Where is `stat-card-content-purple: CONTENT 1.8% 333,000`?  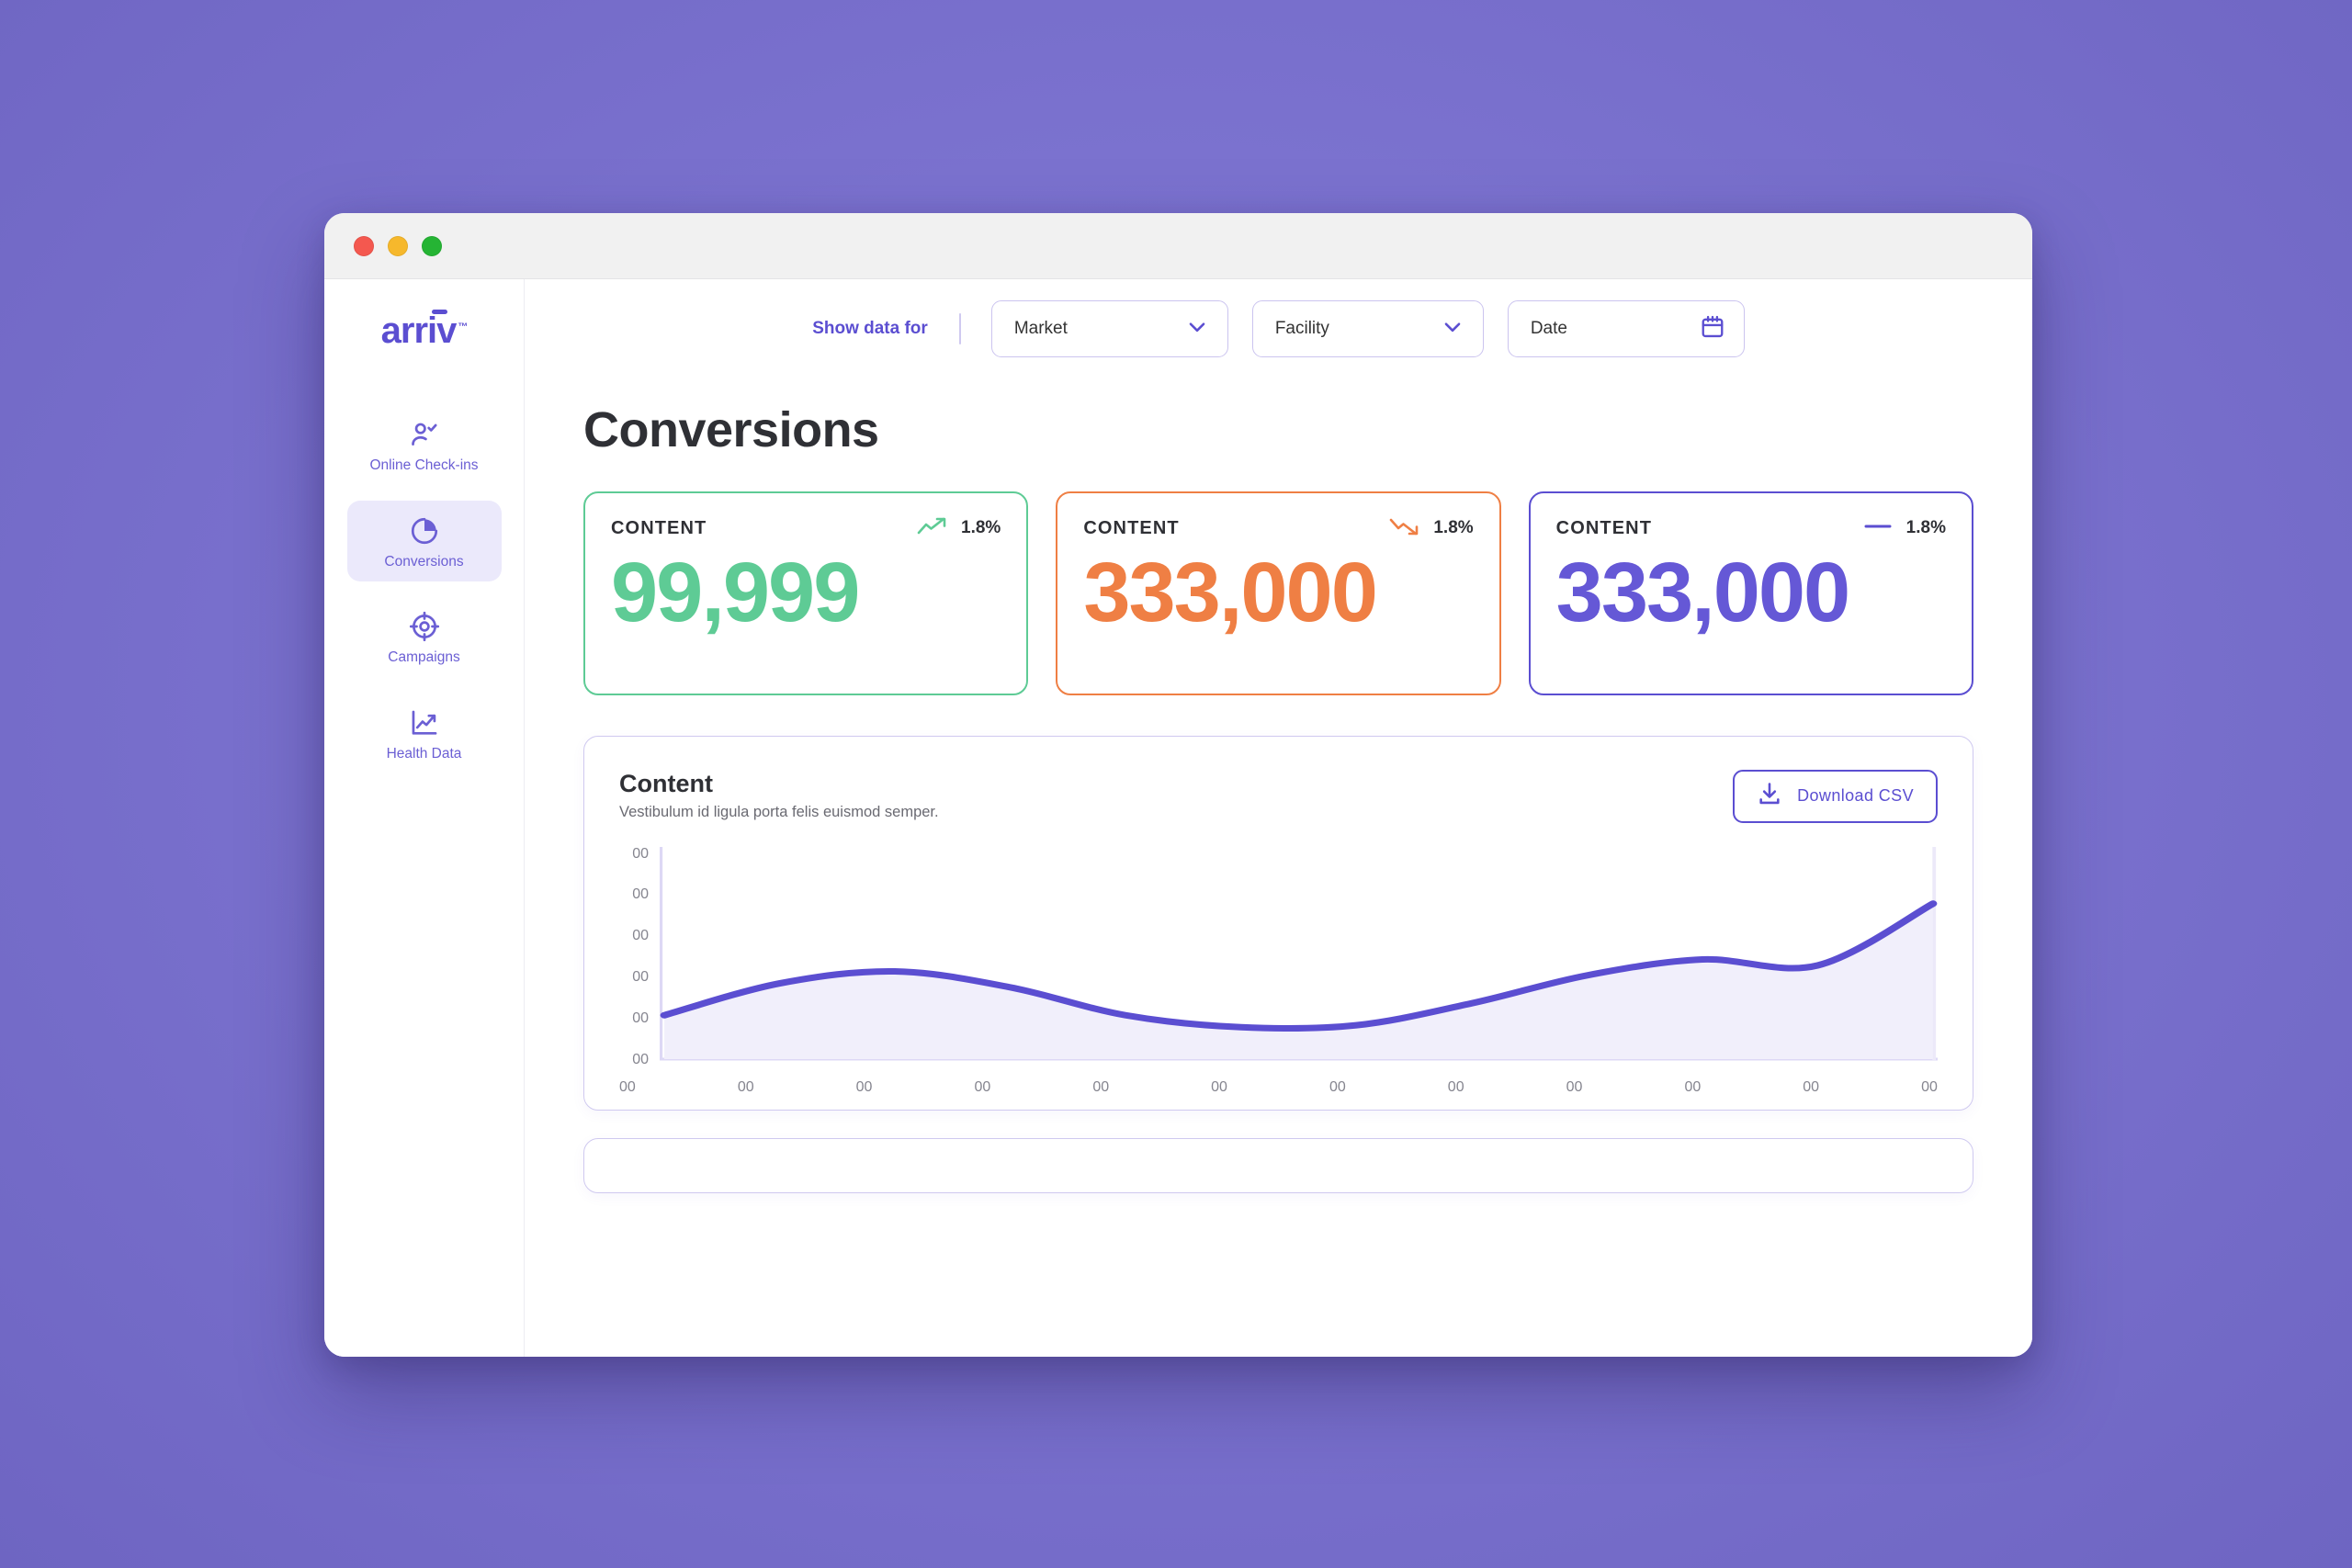 stat-card-content-purple: CONTENT 1.8% 333,000 is located at coordinates (1750, 593).